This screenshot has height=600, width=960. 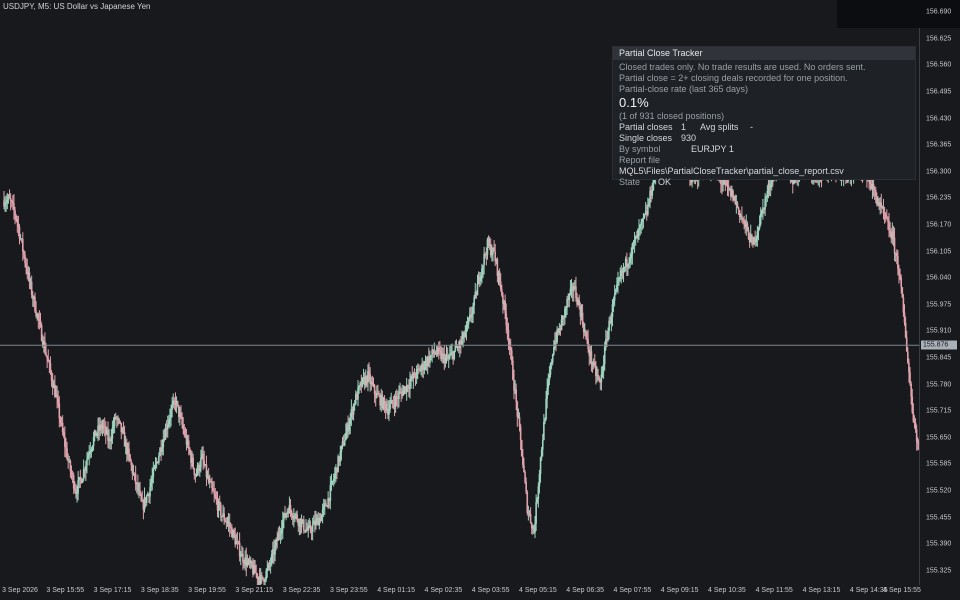 What do you see at coordinates (646, 127) in the screenshot?
I see `partial-closes-label: Partial closes` at bounding box center [646, 127].